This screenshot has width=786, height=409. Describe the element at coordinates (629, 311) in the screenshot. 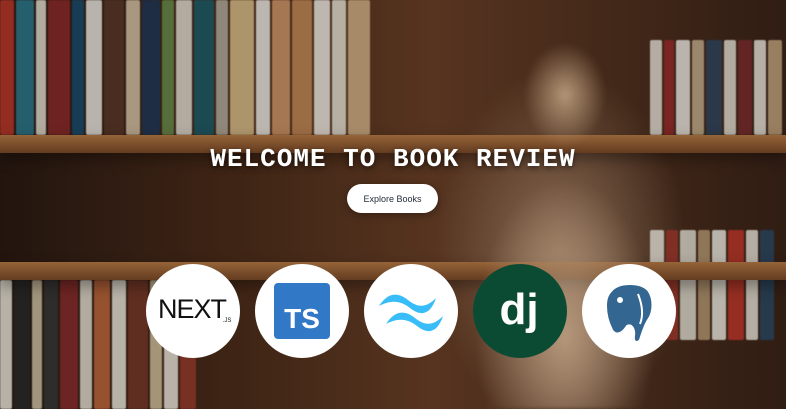

I see `postgresql-logo-icon` at that location.